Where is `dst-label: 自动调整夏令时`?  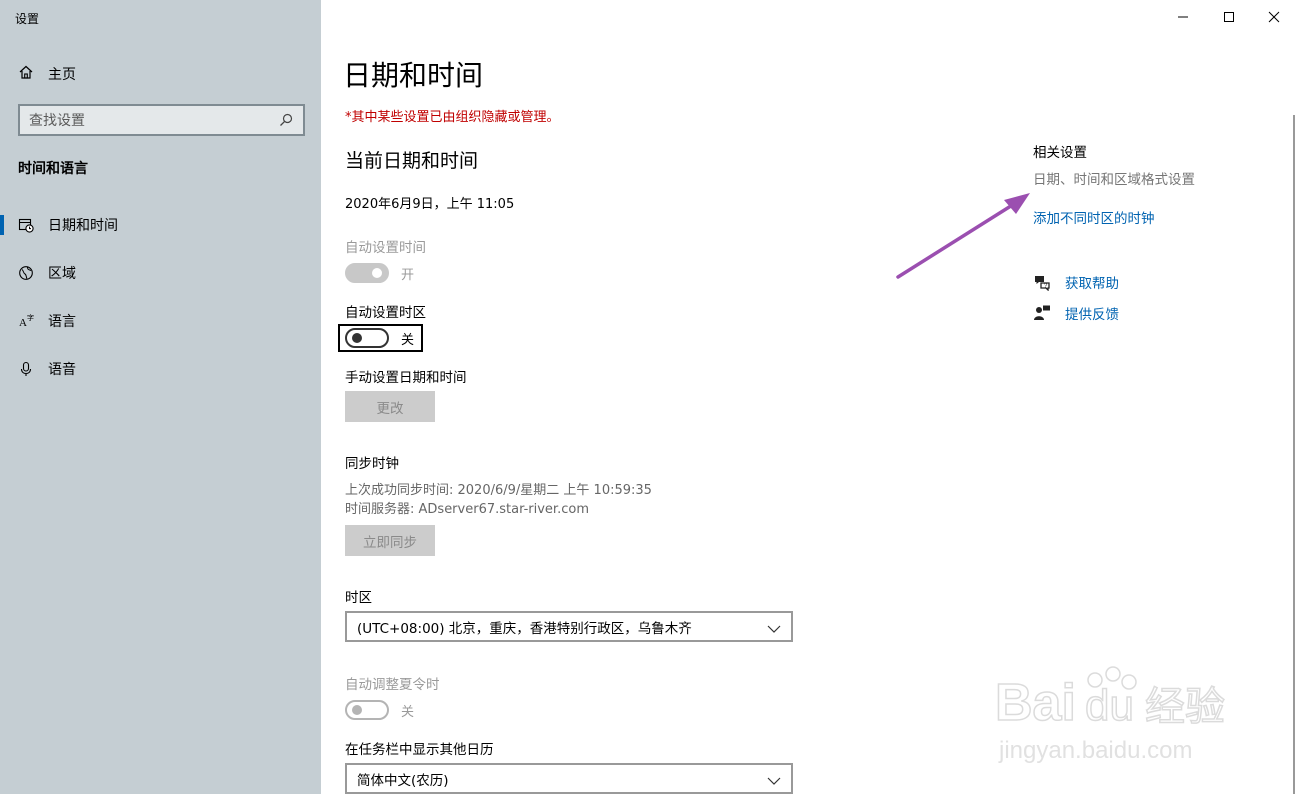
dst-label: 自动调整夏令时 is located at coordinates (392, 685).